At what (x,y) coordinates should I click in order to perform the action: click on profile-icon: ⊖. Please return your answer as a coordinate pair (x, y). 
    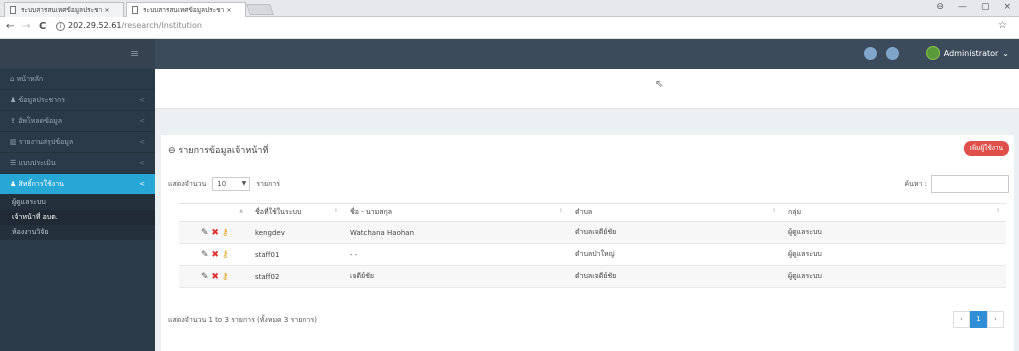
    Looking at the image, I should click on (940, 7).